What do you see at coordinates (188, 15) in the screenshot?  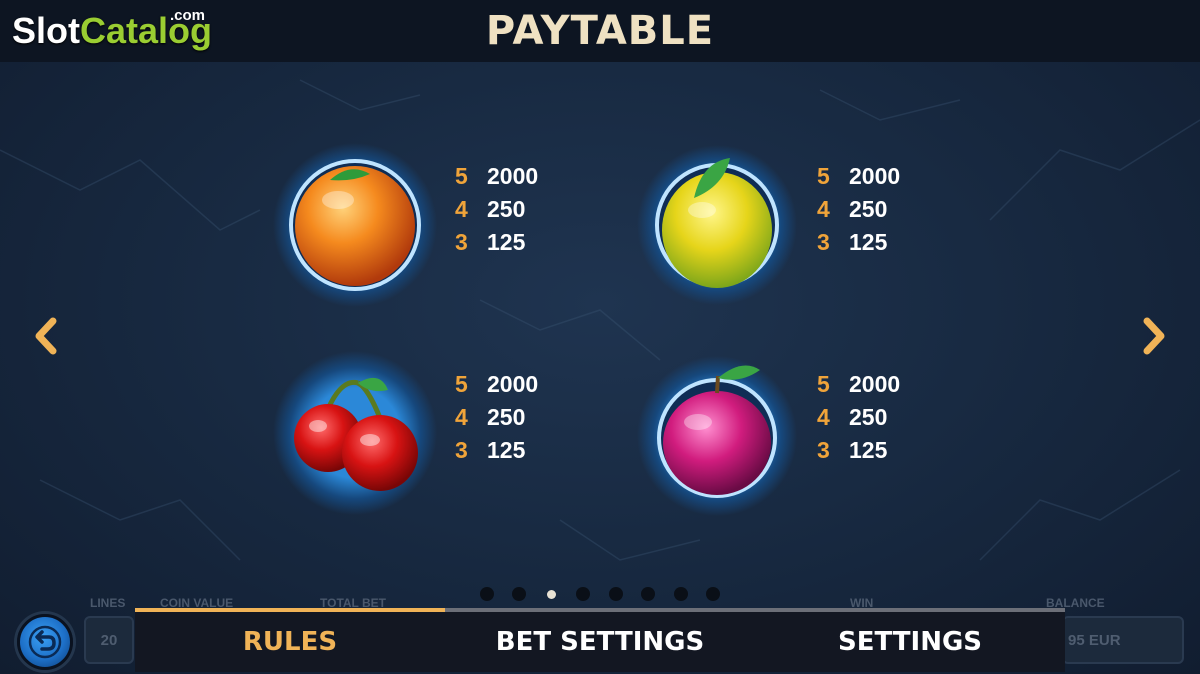 I see `watermark-com: .com` at bounding box center [188, 15].